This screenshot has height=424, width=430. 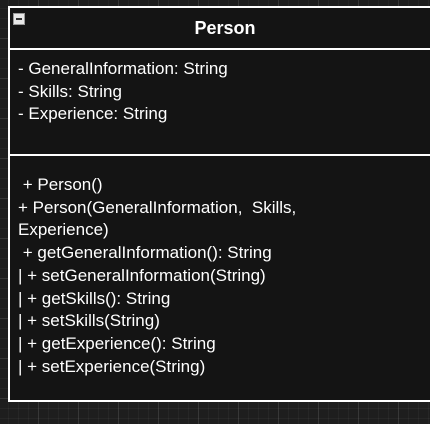 I want to click on class-name: Person, so click(x=220, y=28).